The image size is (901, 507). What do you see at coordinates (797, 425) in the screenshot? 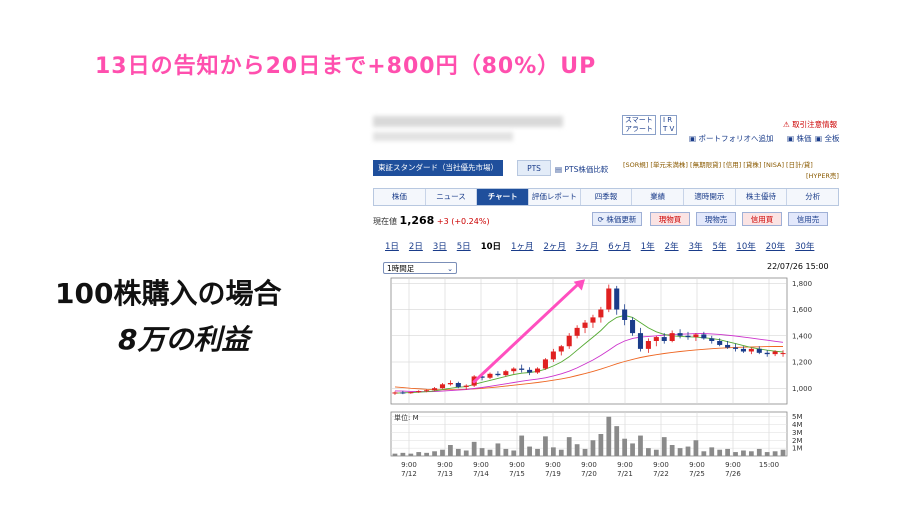
I see `volume-tick-label: 4M` at bounding box center [797, 425].